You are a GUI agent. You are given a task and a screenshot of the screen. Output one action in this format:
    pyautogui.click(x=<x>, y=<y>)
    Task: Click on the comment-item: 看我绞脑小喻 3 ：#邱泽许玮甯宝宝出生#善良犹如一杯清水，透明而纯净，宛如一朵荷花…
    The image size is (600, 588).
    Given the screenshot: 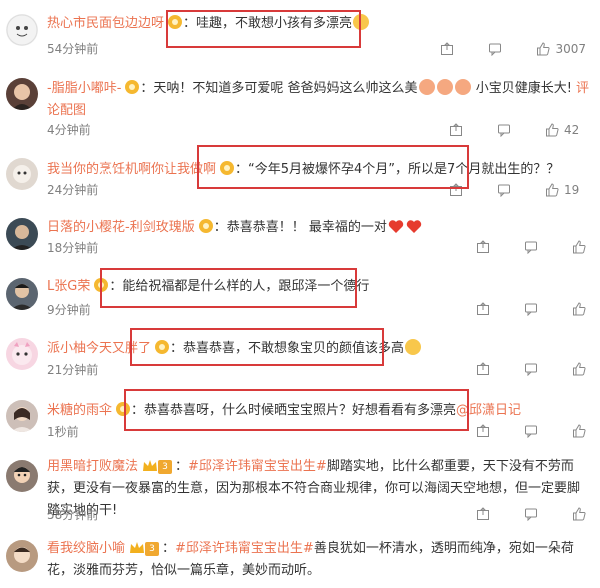 What is the action you would take?
    pyautogui.click(x=300, y=560)
    